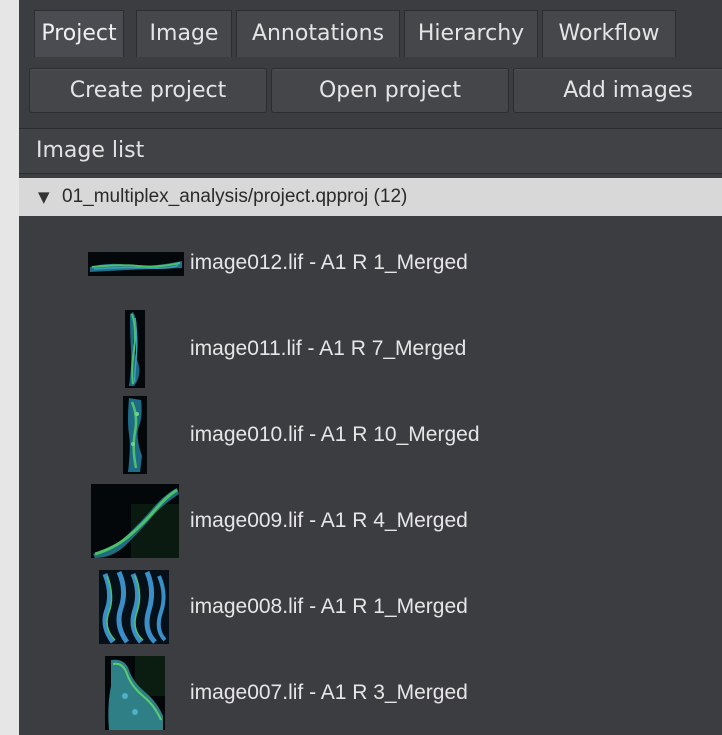 The width and height of the screenshot is (722, 735). What do you see at coordinates (471, 33) in the screenshot?
I see `tab-hierarchy: Hierarchy` at bounding box center [471, 33].